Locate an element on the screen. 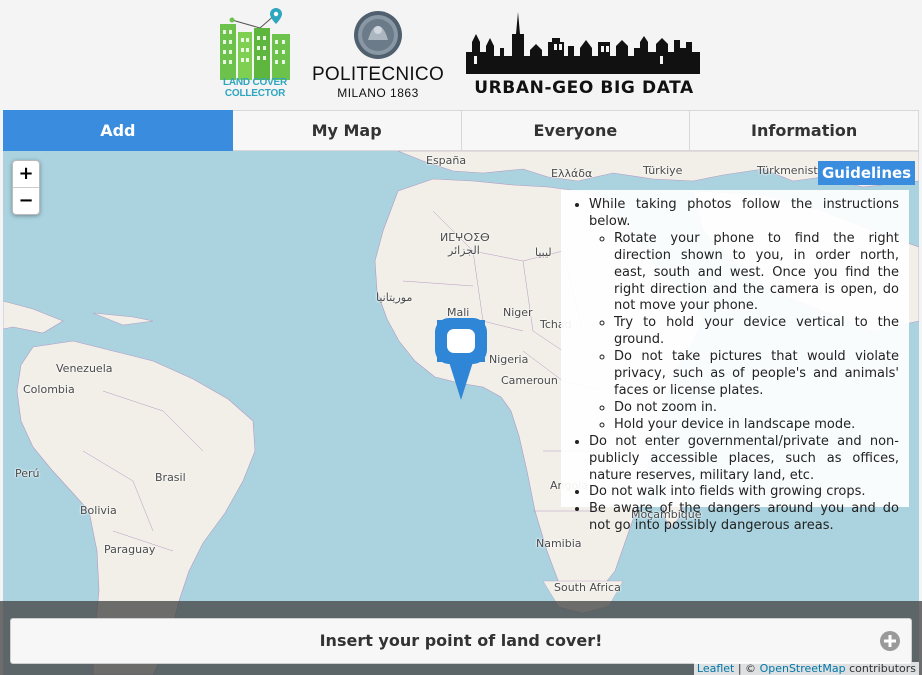 The height and width of the screenshot is (675, 922). map-label-bolivia: Bolivia is located at coordinates (98, 510).